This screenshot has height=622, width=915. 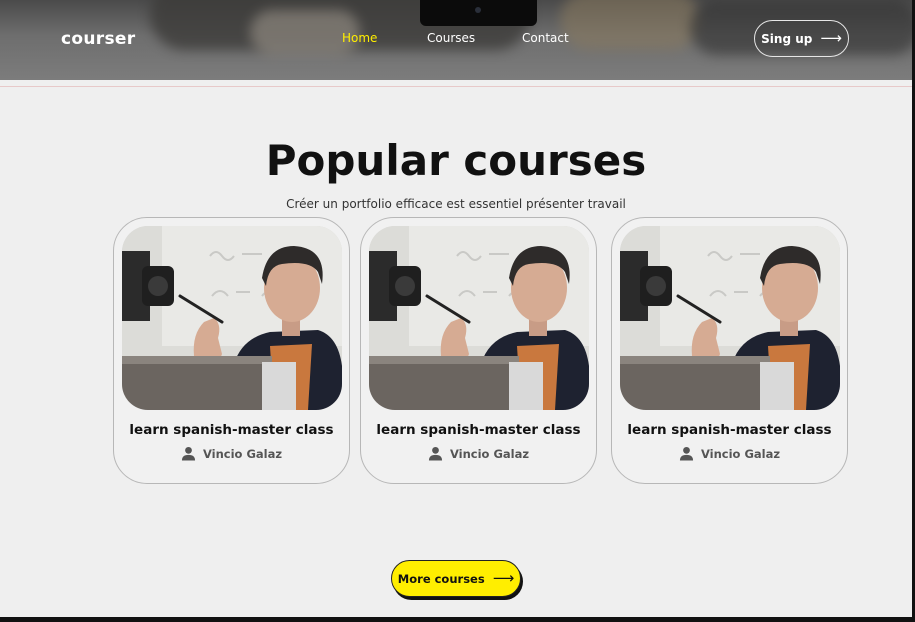 I want to click on nav-item-contact: Contact, so click(x=545, y=38).